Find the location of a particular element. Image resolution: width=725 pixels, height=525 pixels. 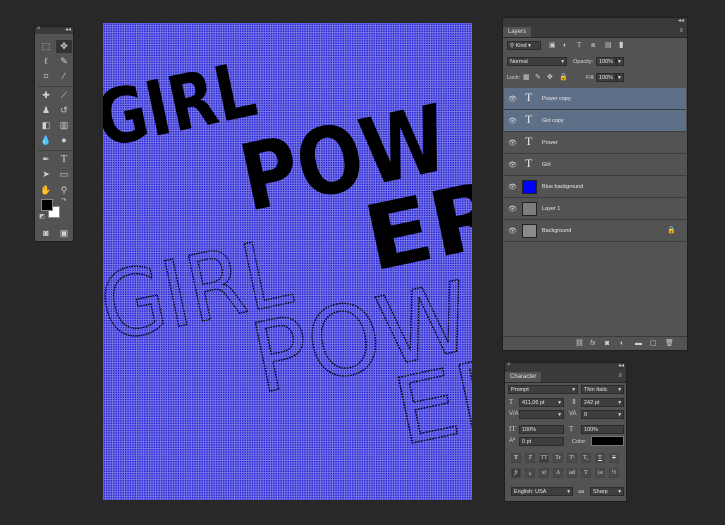

character-collapse-button: ◂◂ is located at coordinates (621, 365).